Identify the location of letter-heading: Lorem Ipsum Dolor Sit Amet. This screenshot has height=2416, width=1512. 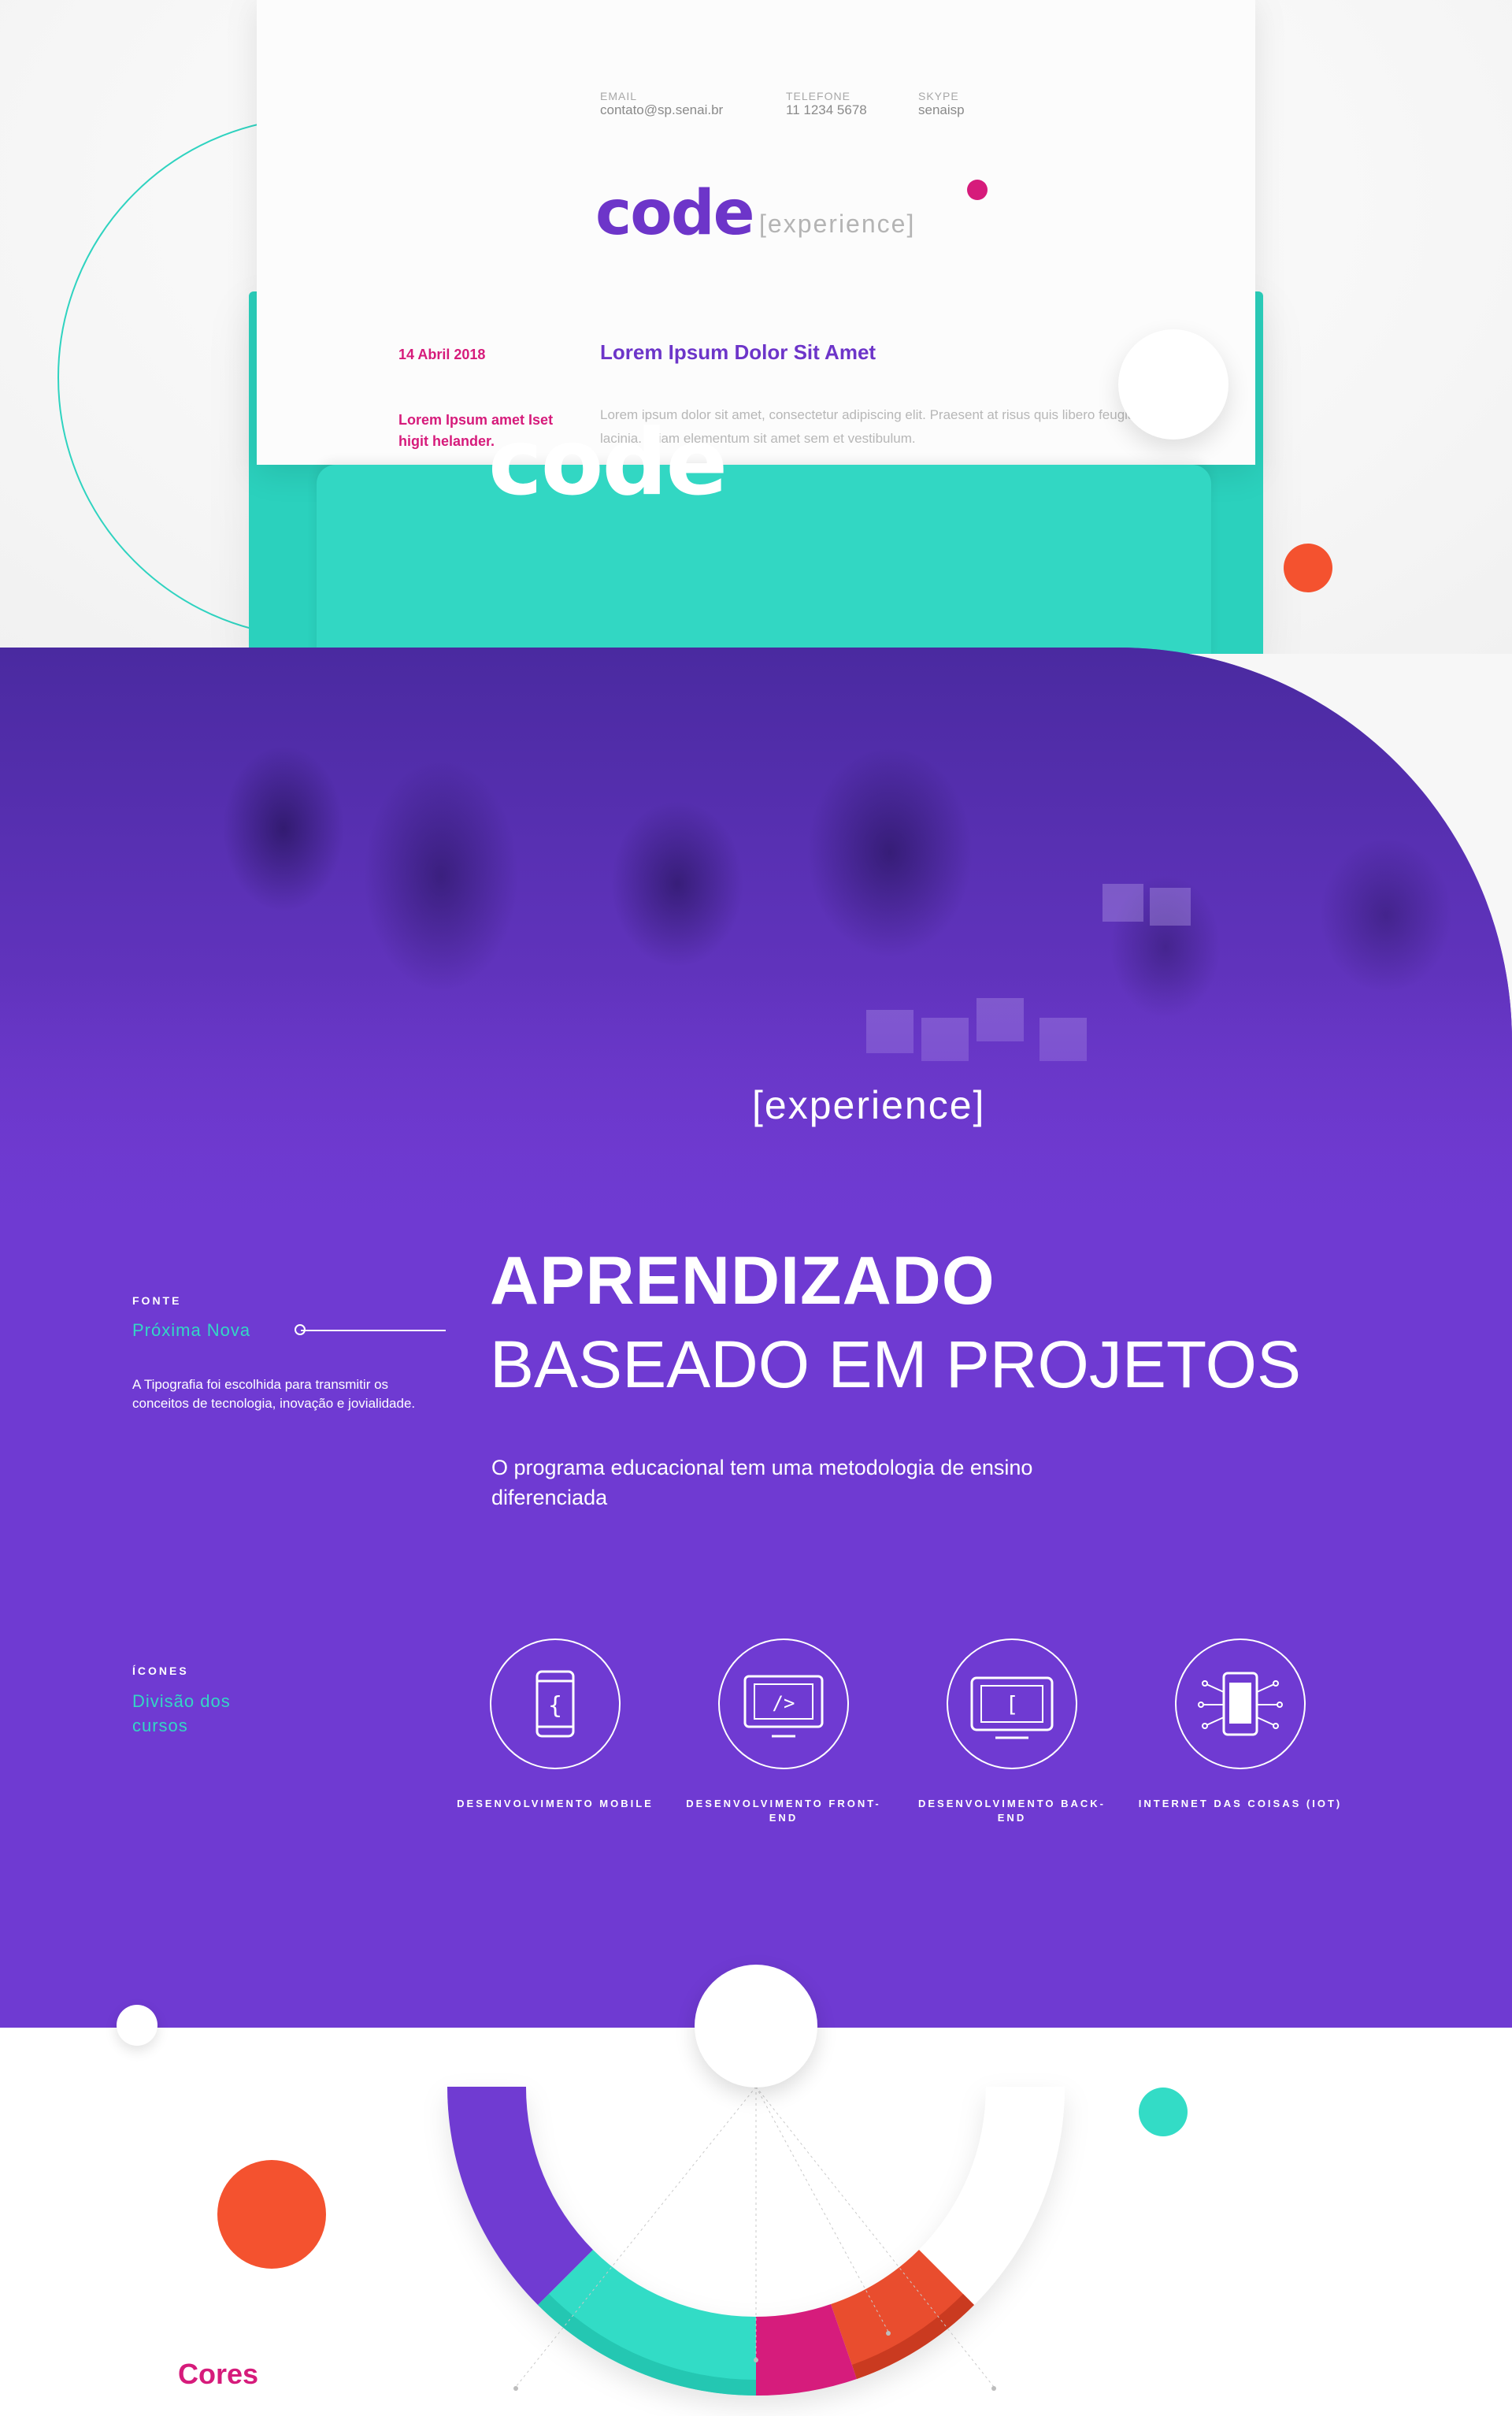
(738, 352).